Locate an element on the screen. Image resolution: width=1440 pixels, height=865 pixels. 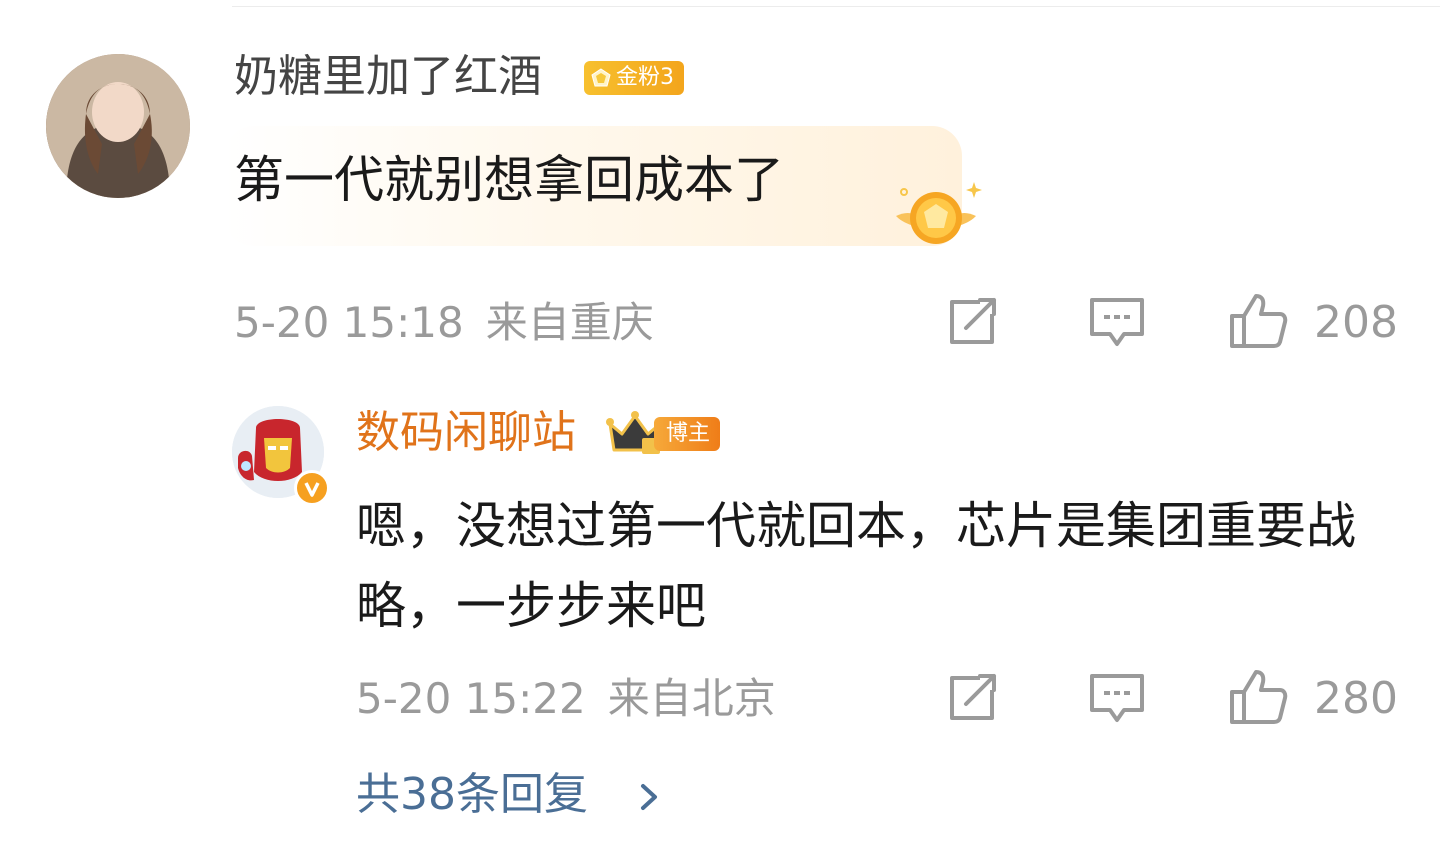
view-more-replies-link: 共38条回复 is located at coordinates (506, 794).